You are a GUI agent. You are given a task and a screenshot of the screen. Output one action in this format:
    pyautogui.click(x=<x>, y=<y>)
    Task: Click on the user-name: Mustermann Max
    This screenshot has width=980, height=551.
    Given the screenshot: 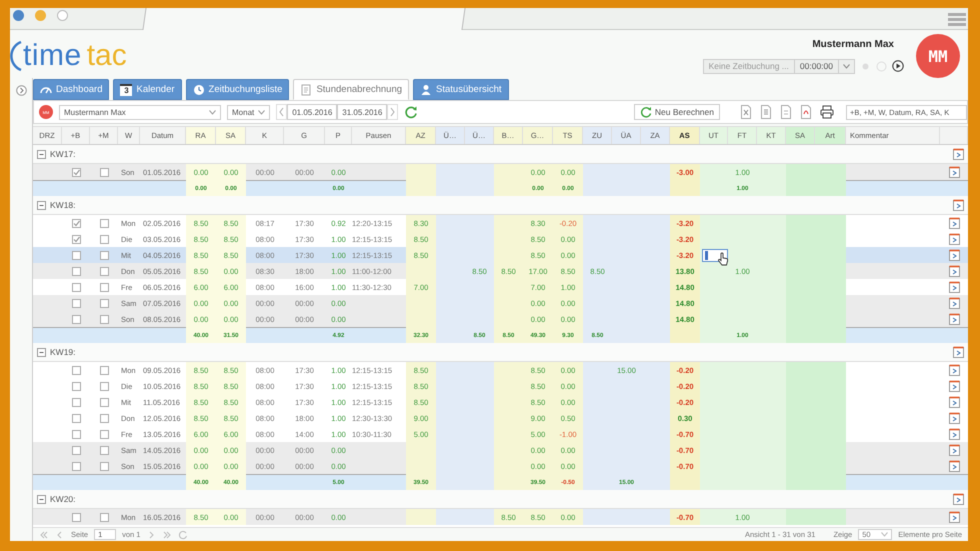 What is the action you would take?
    pyautogui.click(x=853, y=44)
    